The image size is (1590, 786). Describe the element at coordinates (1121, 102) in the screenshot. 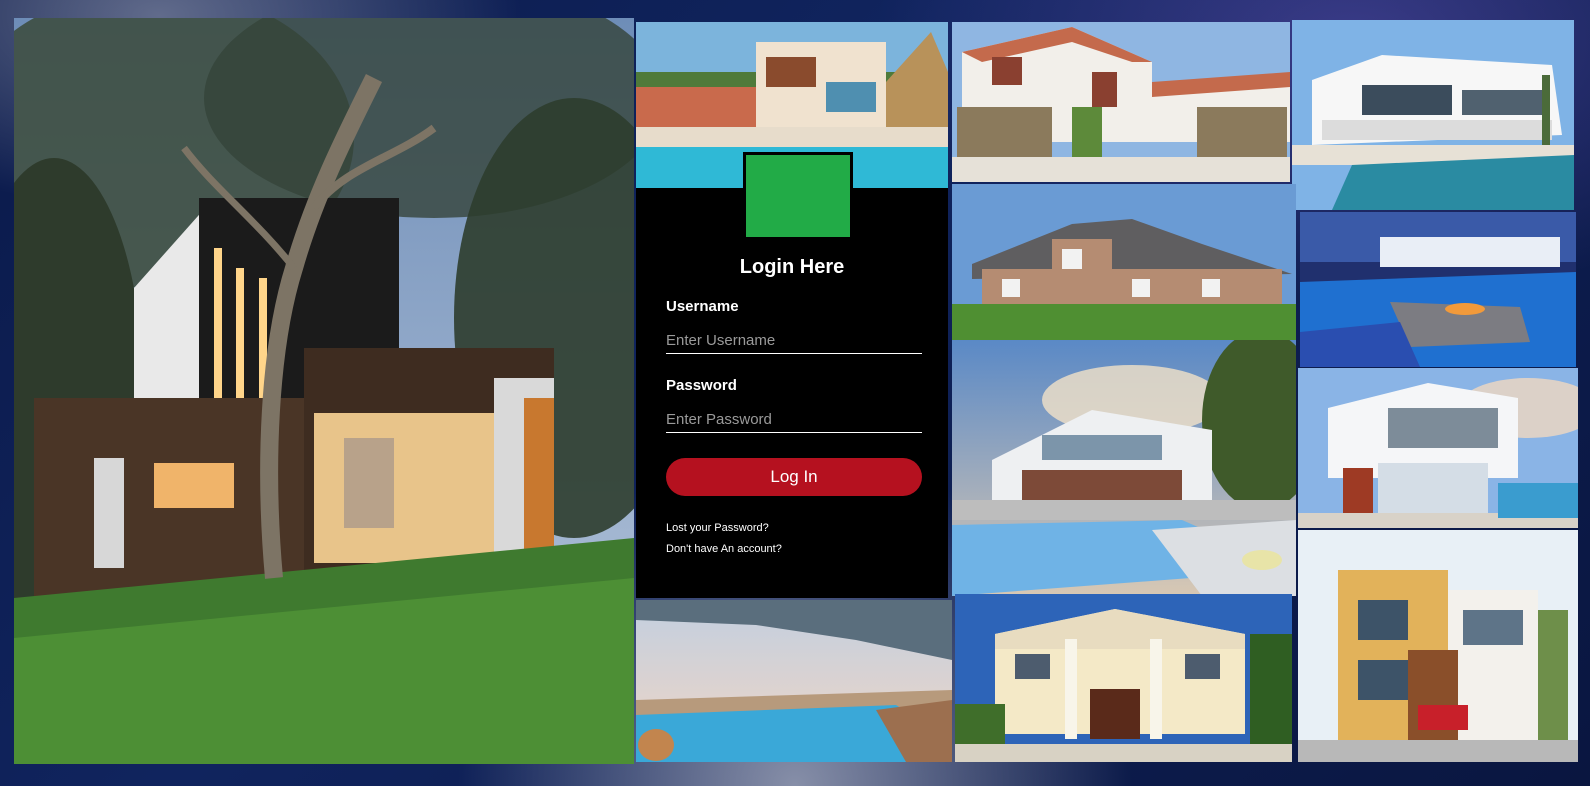

I see `white-garage-house-photo` at that location.